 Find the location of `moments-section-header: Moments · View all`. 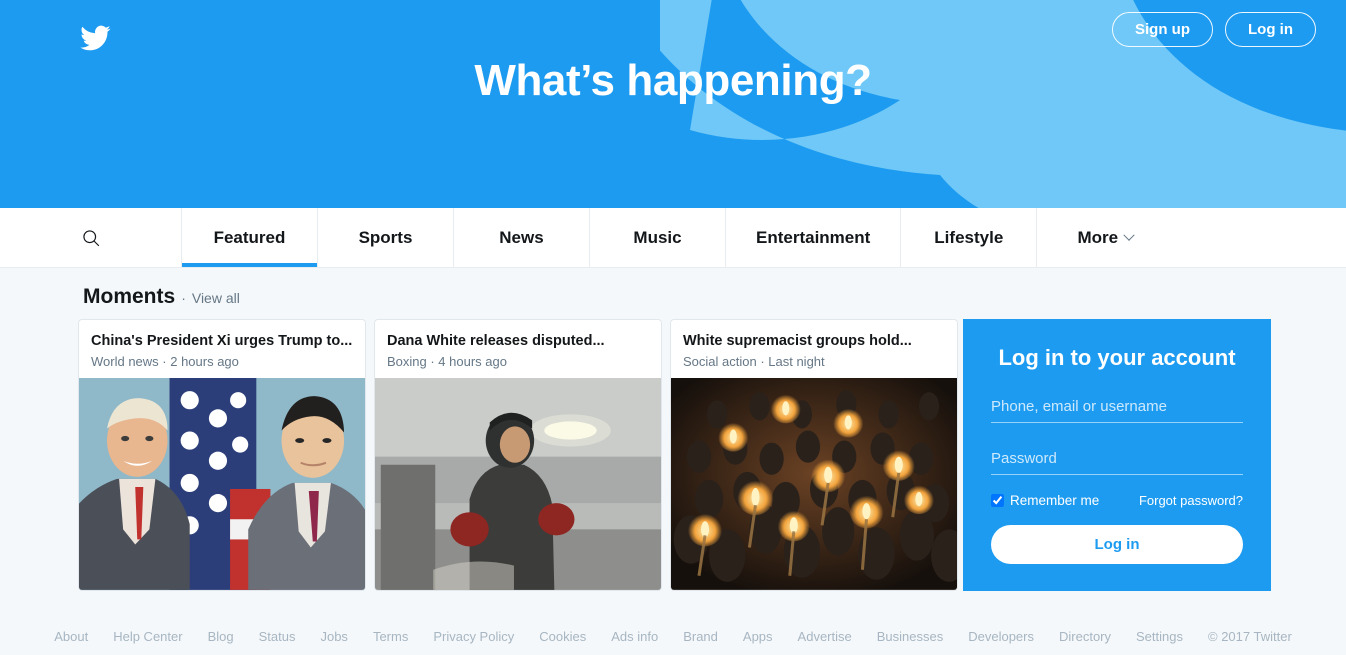

moments-section-header: Moments · View all is located at coordinates (161, 297).